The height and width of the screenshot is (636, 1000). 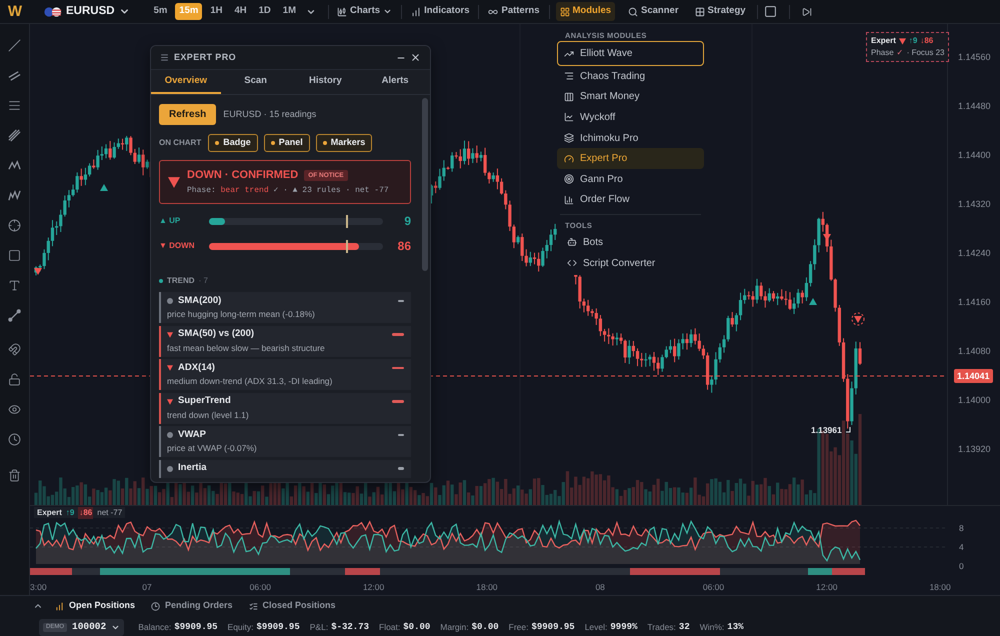 What do you see at coordinates (807, 11) in the screenshot?
I see `skip-forward-icon` at bounding box center [807, 11].